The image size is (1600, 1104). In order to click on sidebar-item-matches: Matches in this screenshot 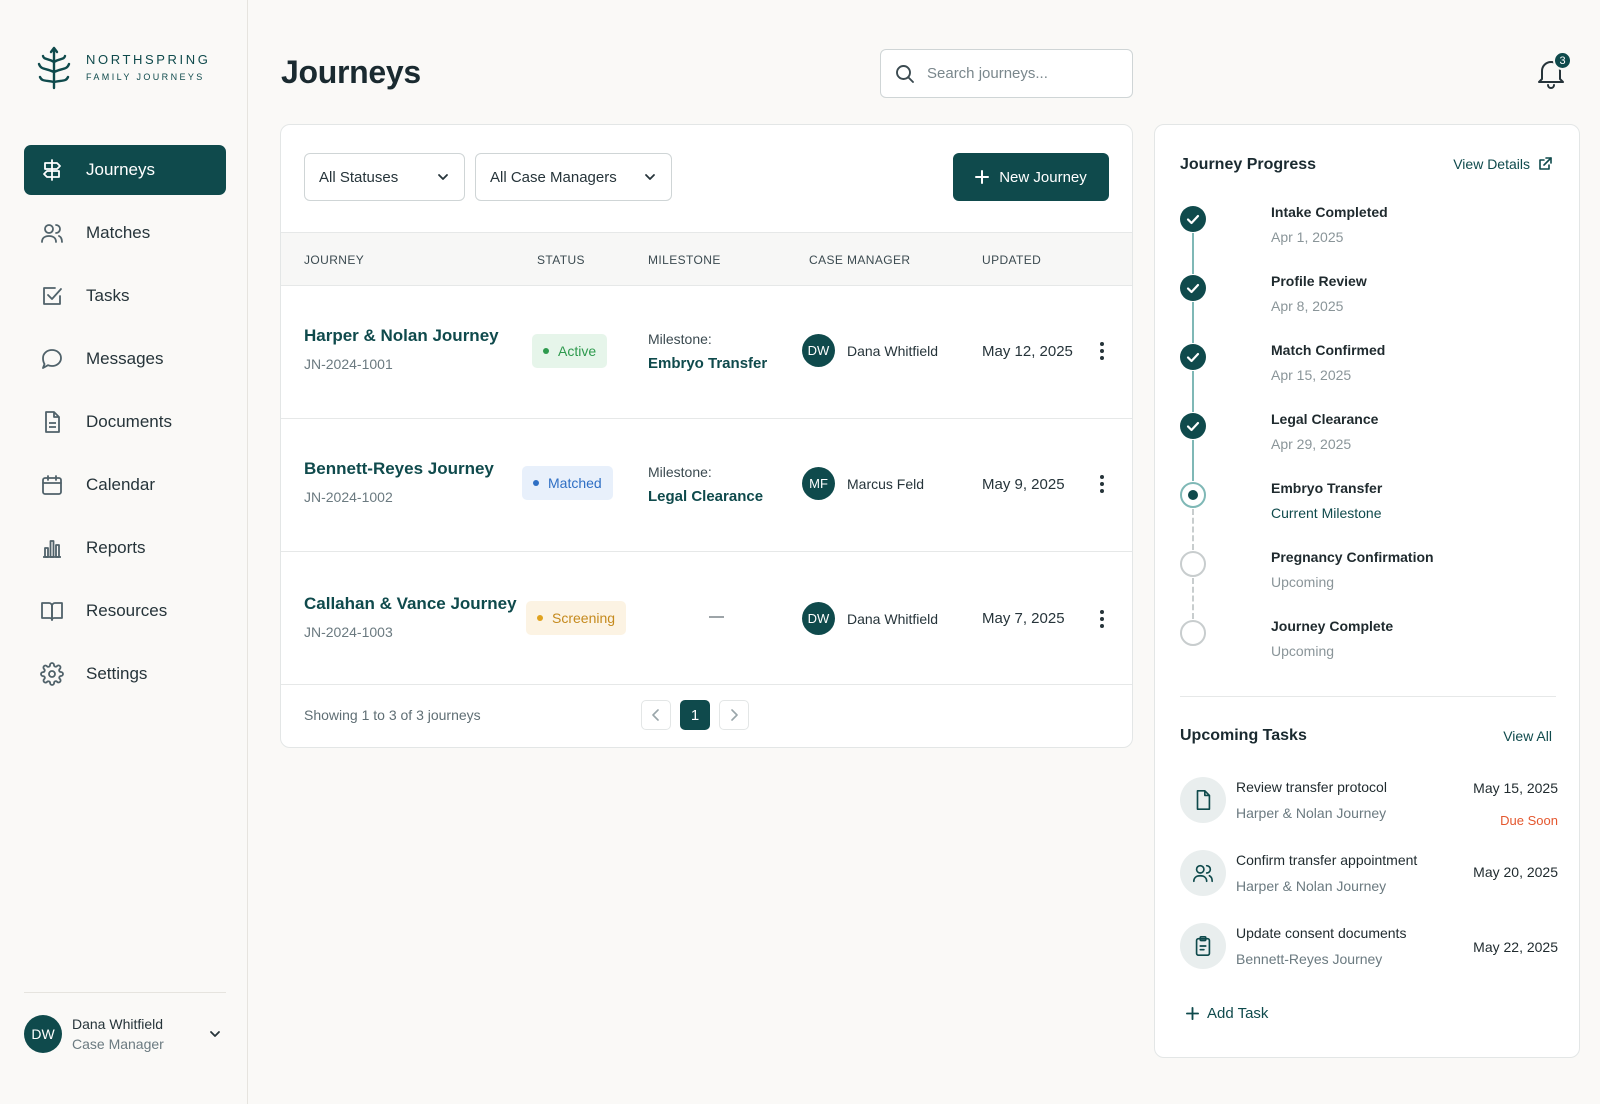, I will do `click(125, 233)`.